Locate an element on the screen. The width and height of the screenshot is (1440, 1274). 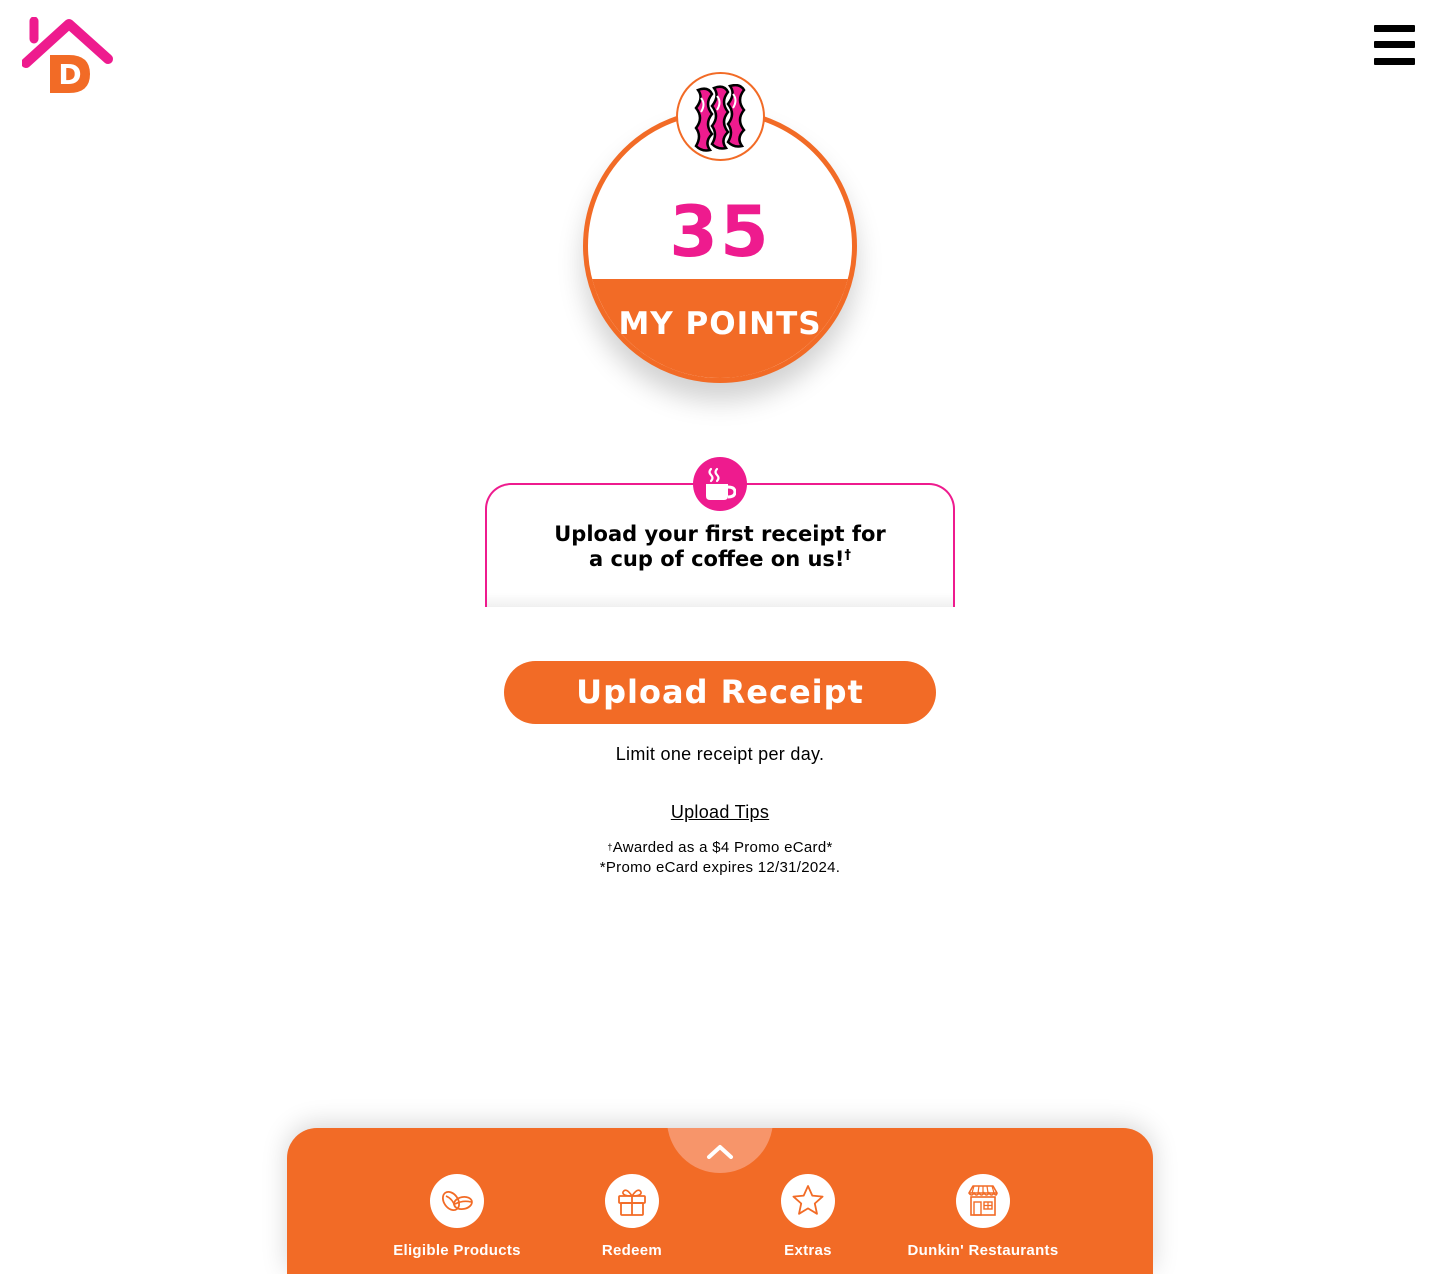
upload-receipt-button: Upload Receipt is located at coordinates (720, 692).